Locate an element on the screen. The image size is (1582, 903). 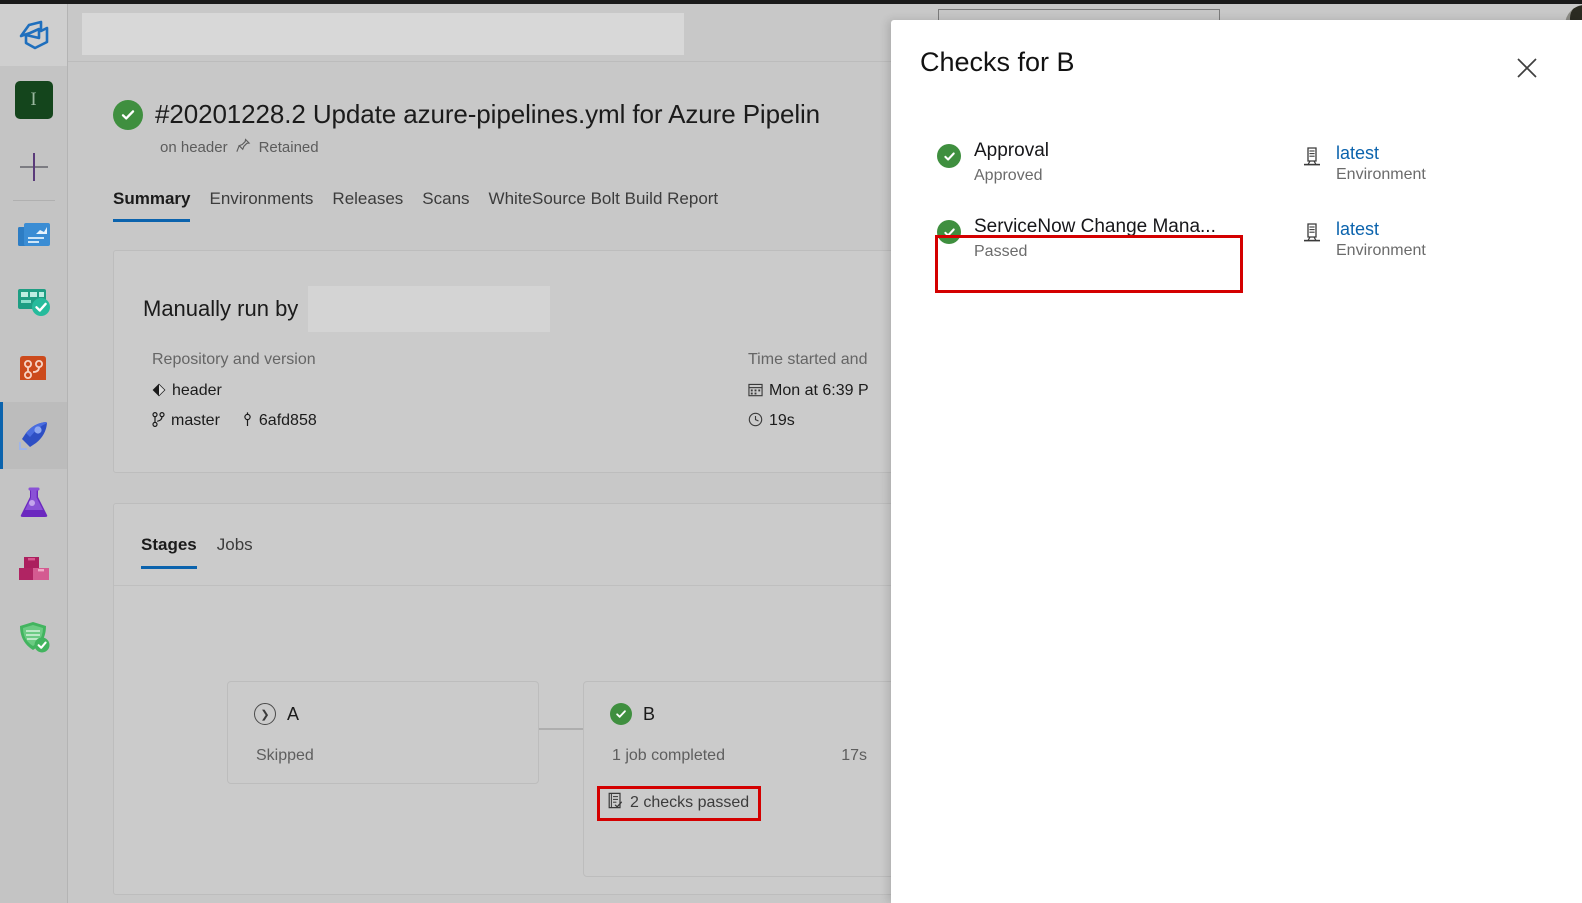
check-name: Approval is located at coordinates (1011, 150).